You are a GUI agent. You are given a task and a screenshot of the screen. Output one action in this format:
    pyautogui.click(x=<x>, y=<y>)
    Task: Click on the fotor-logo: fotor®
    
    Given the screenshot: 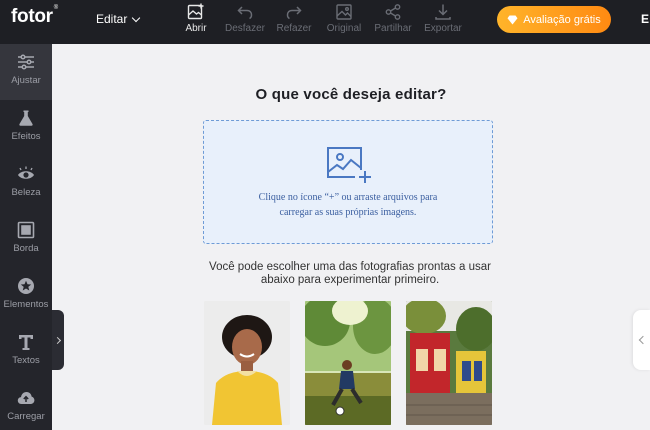 What is the action you would take?
    pyautogui.click(x=34, y=16)
    